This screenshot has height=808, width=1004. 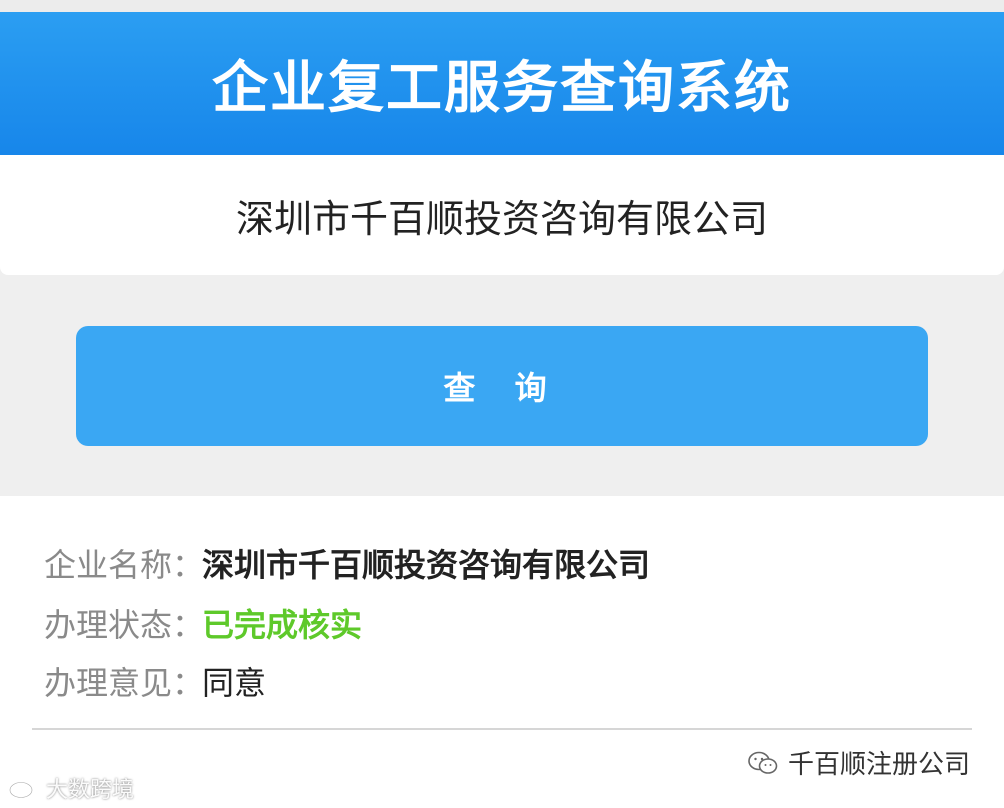 I want to click on footer-brand: 千百顺注册公司, so click(x=859, y=762).